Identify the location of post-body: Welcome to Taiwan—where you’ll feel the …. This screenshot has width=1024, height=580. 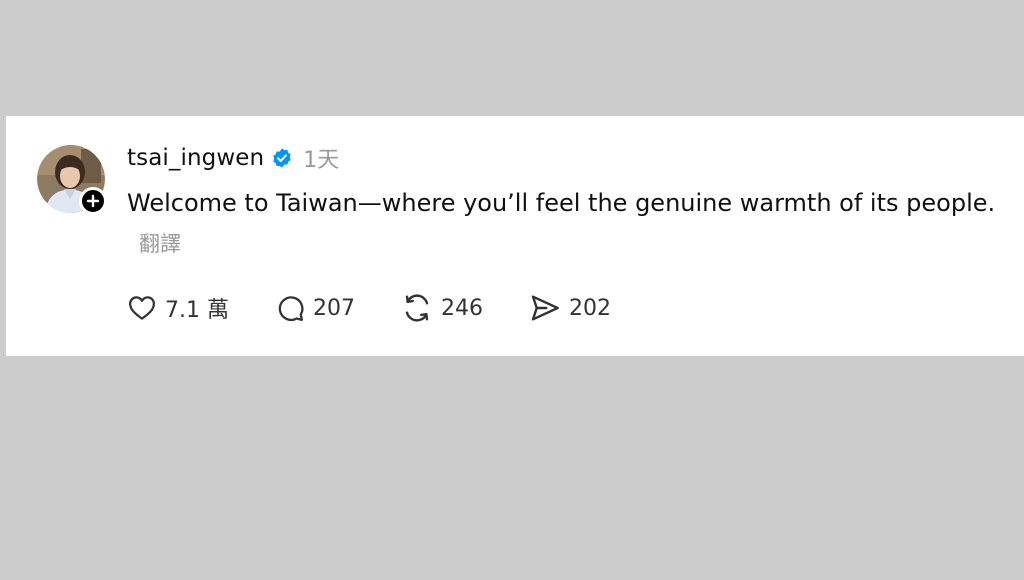
(561, 203).